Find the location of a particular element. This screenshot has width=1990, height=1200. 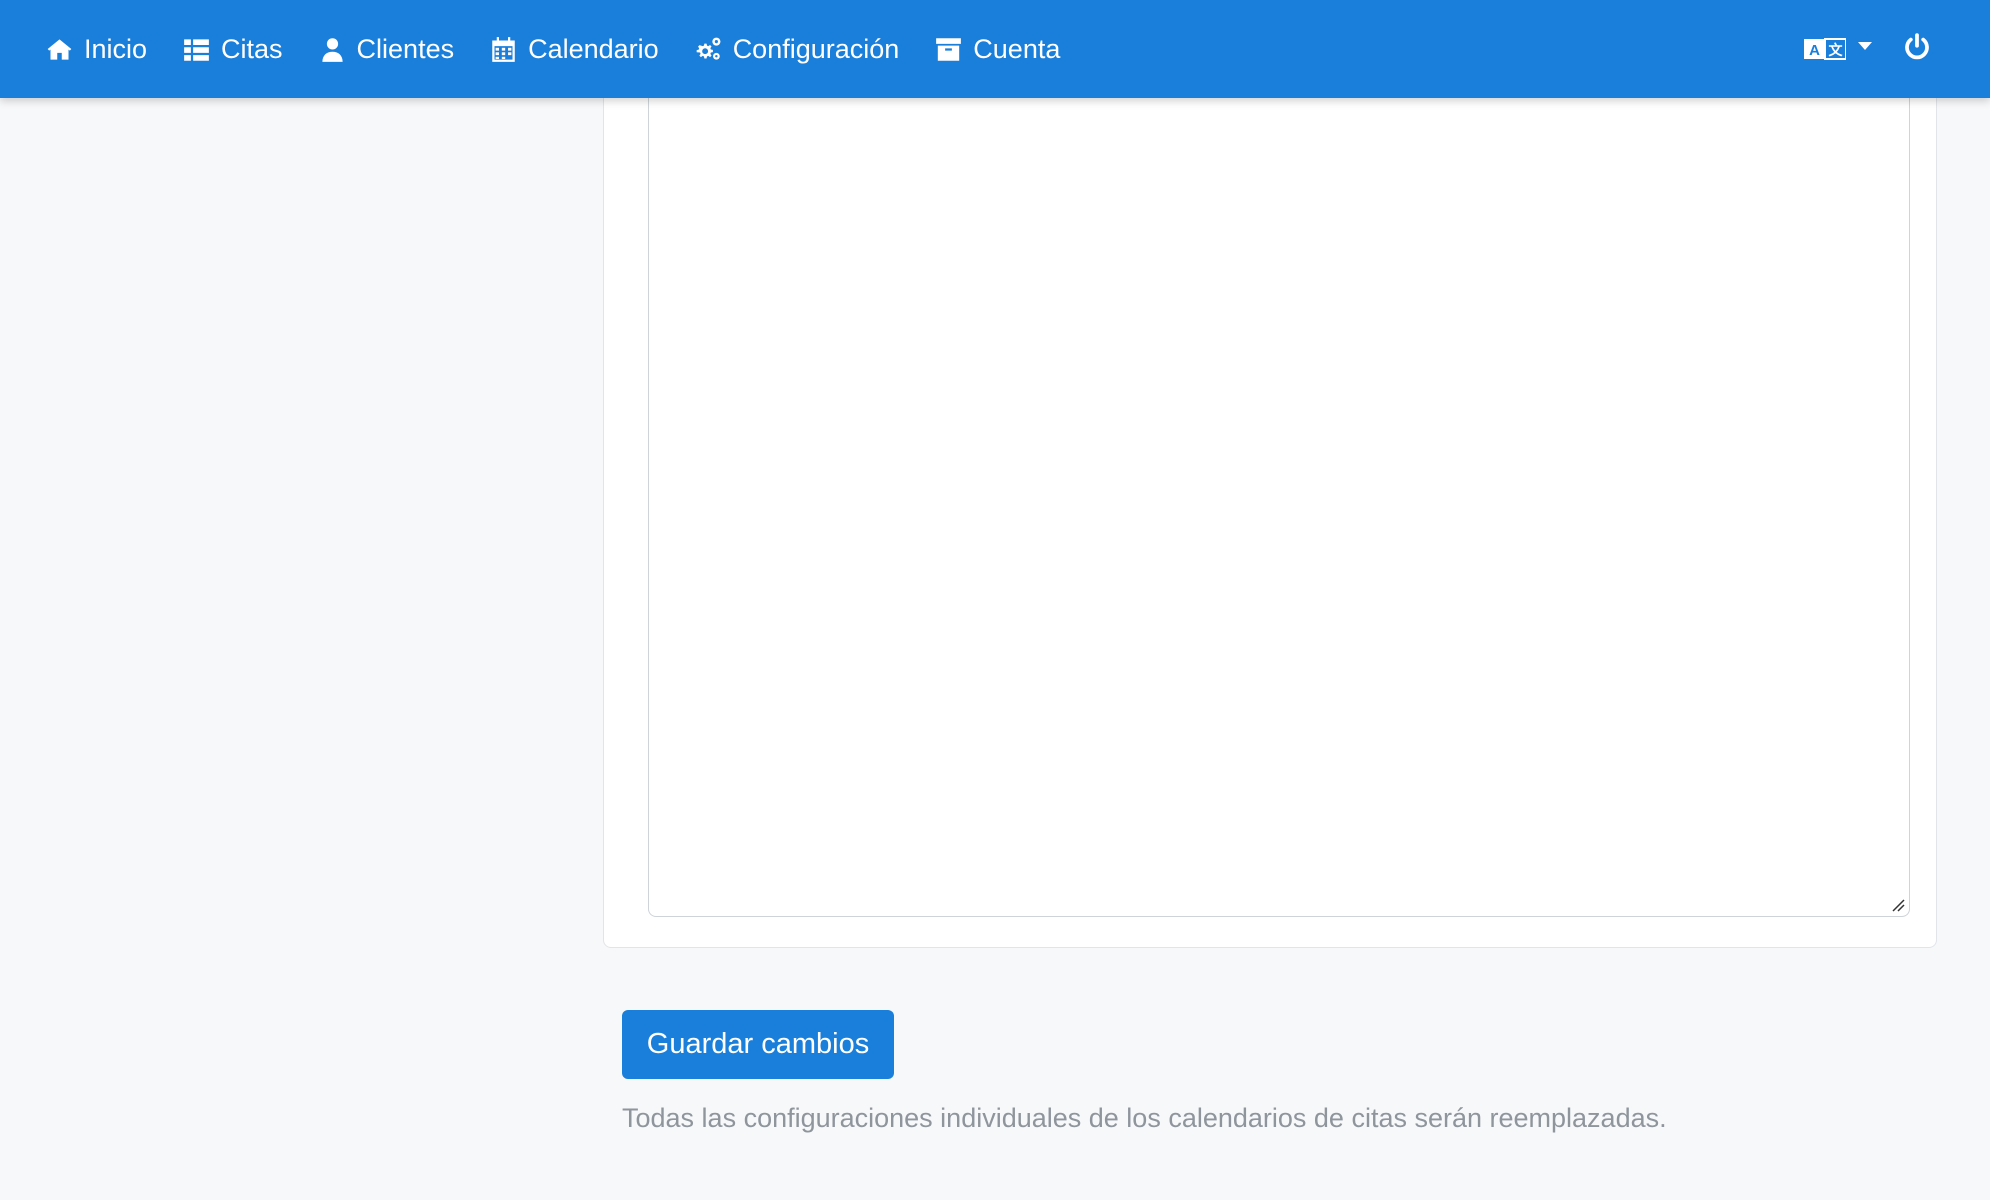

nav-right: A 文 is located at coordinates (1868, 49).